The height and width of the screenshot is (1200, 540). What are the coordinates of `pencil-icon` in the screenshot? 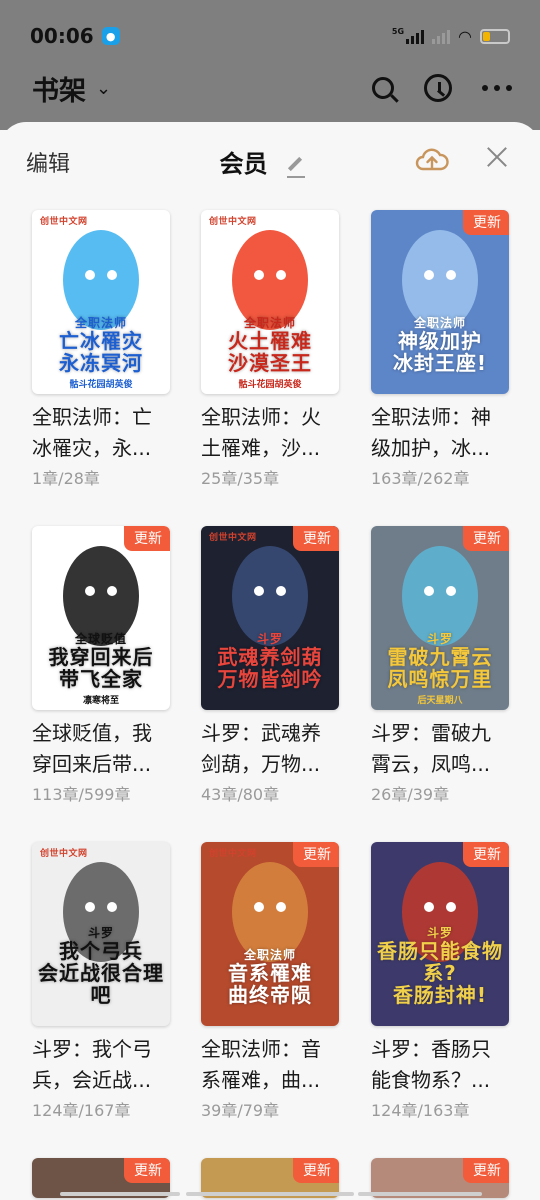 It's located at (297, 167).